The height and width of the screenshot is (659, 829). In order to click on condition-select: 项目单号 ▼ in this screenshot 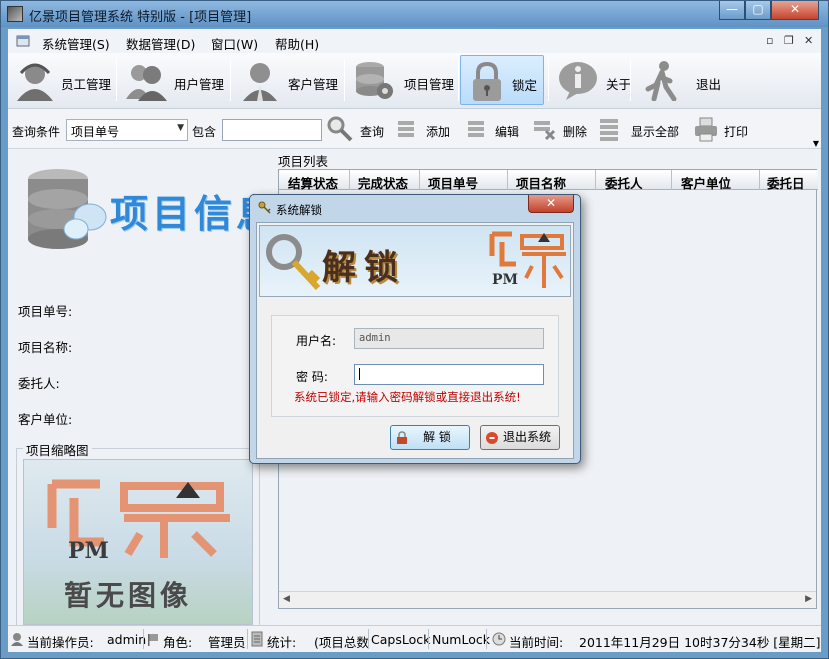, I will do `click(127, 130)`.